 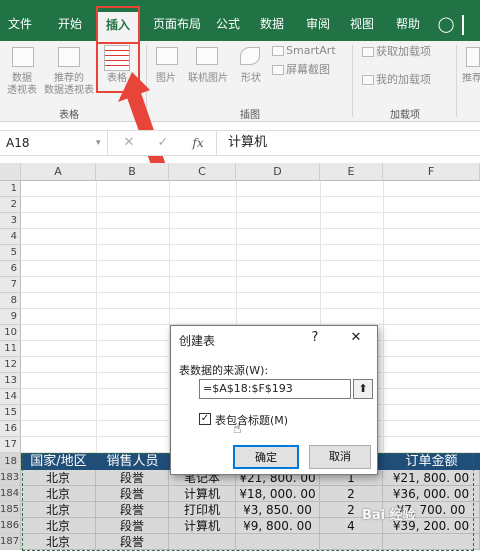 I want to click on column-header-e: E, so click(x=351, y=172).